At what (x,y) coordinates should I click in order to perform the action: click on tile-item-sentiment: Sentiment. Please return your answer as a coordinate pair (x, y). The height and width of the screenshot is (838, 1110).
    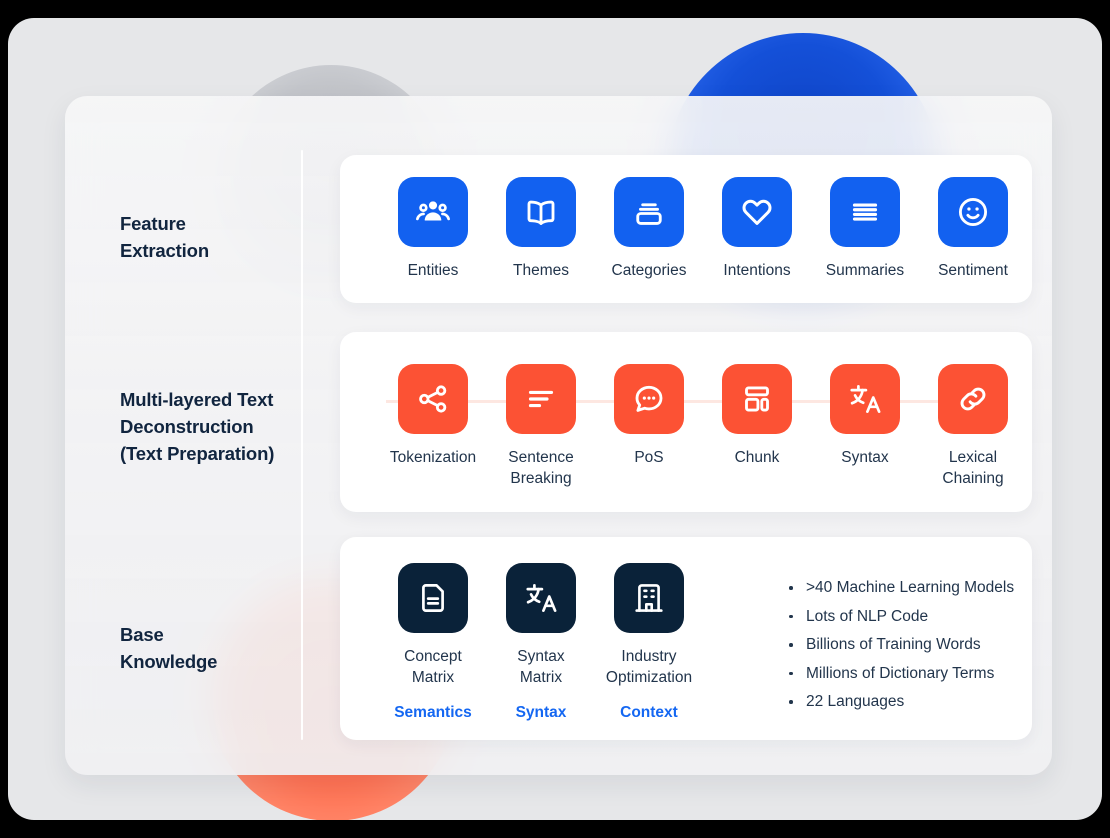
    Looking at the image, I should click on (973, 229).